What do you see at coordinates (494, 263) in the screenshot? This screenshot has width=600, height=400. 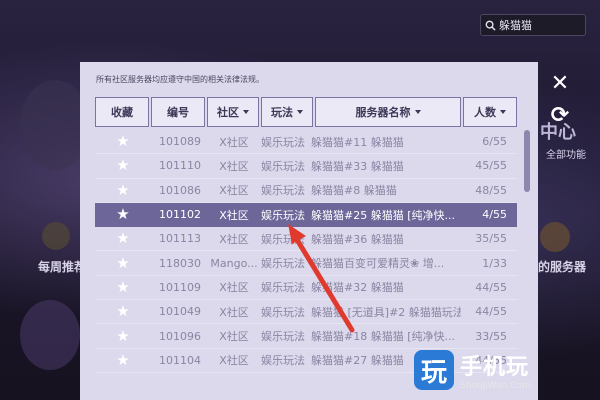 I see `server-players: 1/33` at bounding box center [494, 263].